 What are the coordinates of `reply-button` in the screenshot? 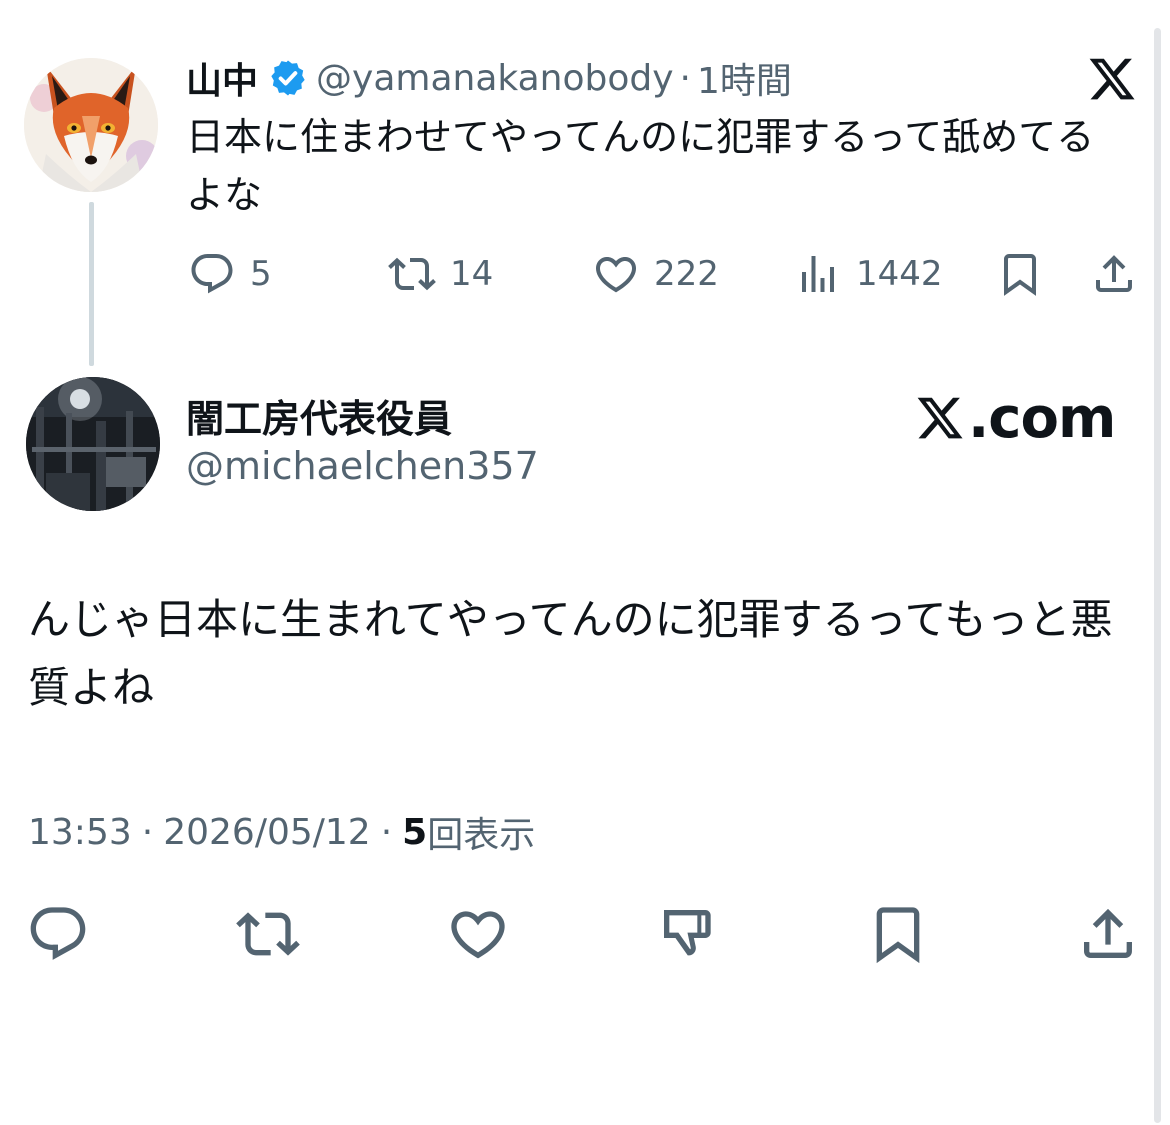 It's located at (58, 934).